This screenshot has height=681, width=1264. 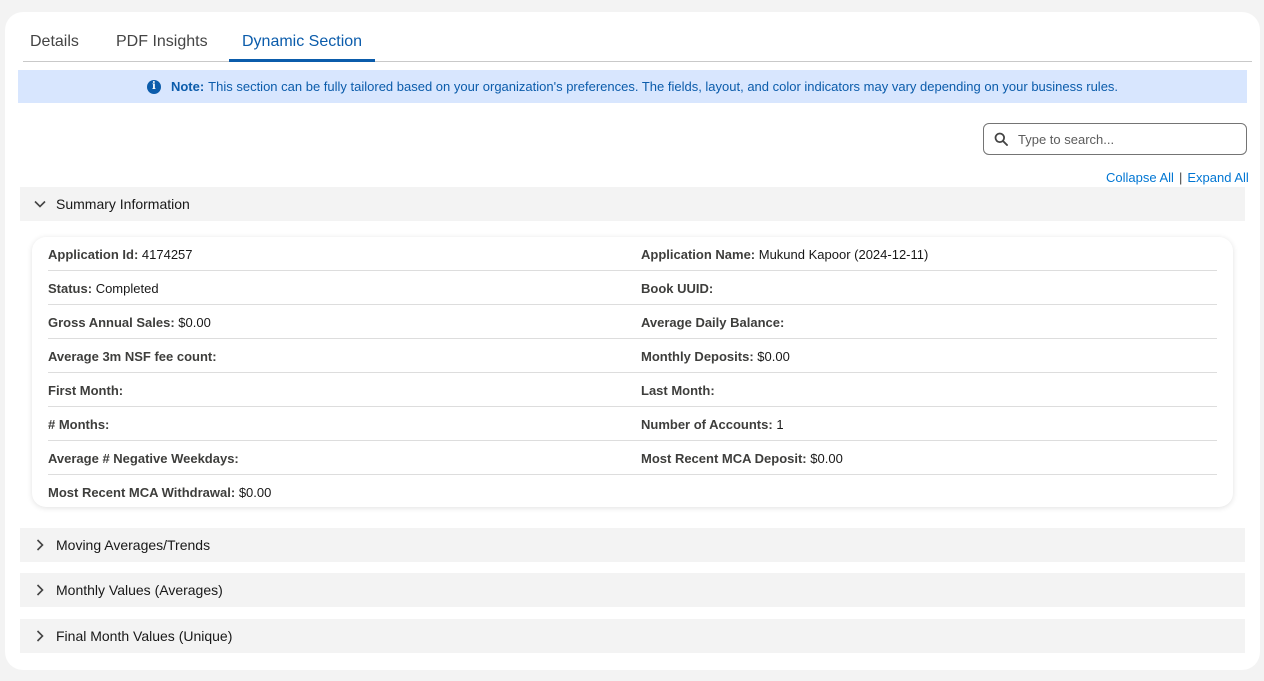 I want to click on field-number-of-accounts: Number of Accounts: 1, so click(x=712, y=424).